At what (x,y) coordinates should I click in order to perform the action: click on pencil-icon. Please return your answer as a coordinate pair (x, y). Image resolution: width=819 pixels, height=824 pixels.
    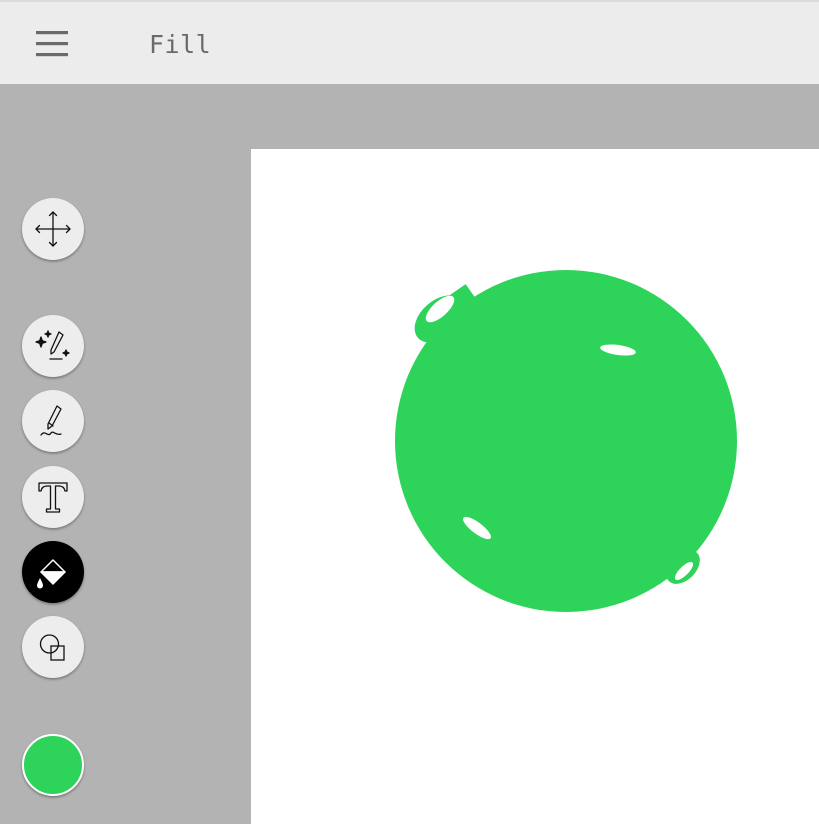
    Looking at the image, I should click on (51, 420).